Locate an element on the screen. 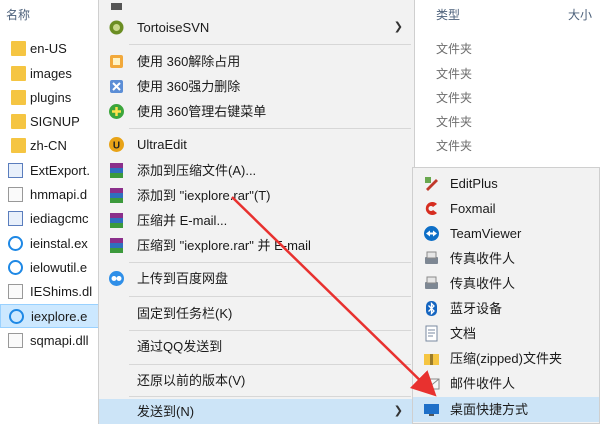  menu-item-baidu-upload: 上传到百度网盘 is located at coordinates (256, 278).